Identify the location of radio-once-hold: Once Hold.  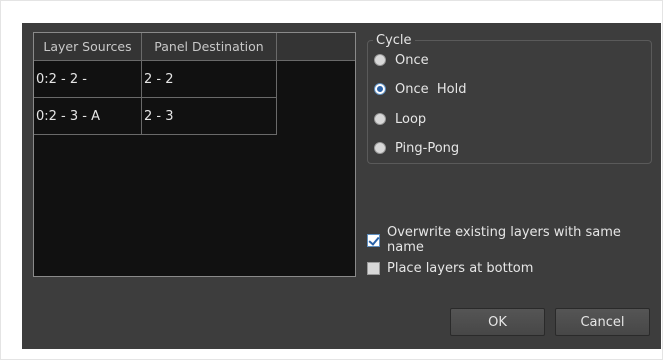
(420, 89).